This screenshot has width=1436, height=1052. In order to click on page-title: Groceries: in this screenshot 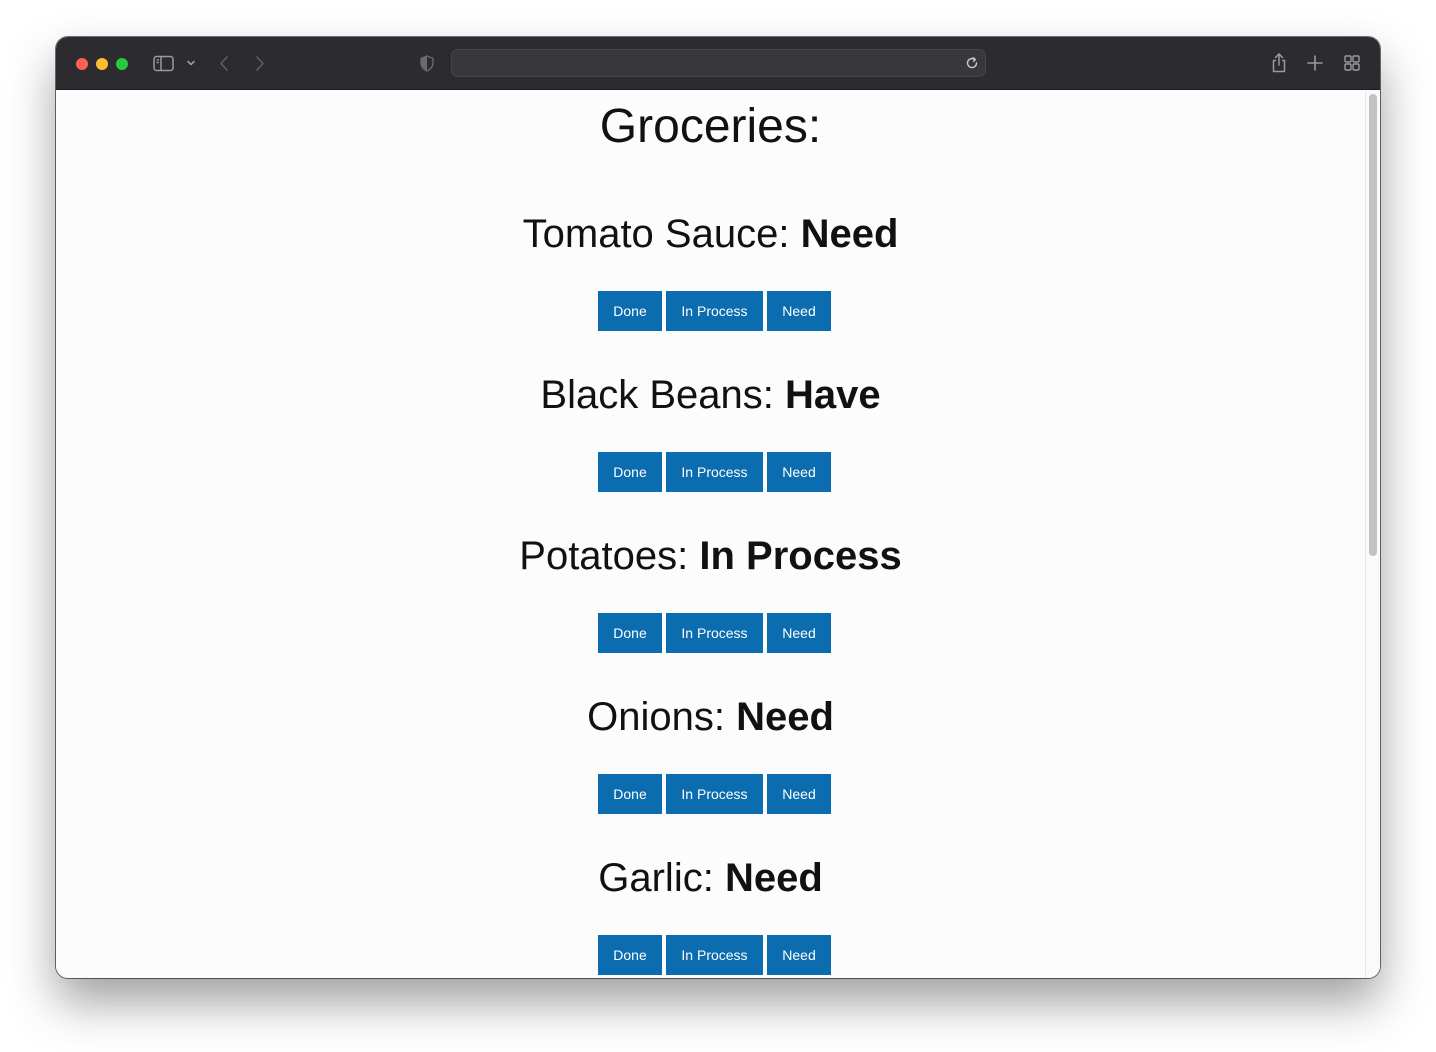, I will do `click(710, 126)`.